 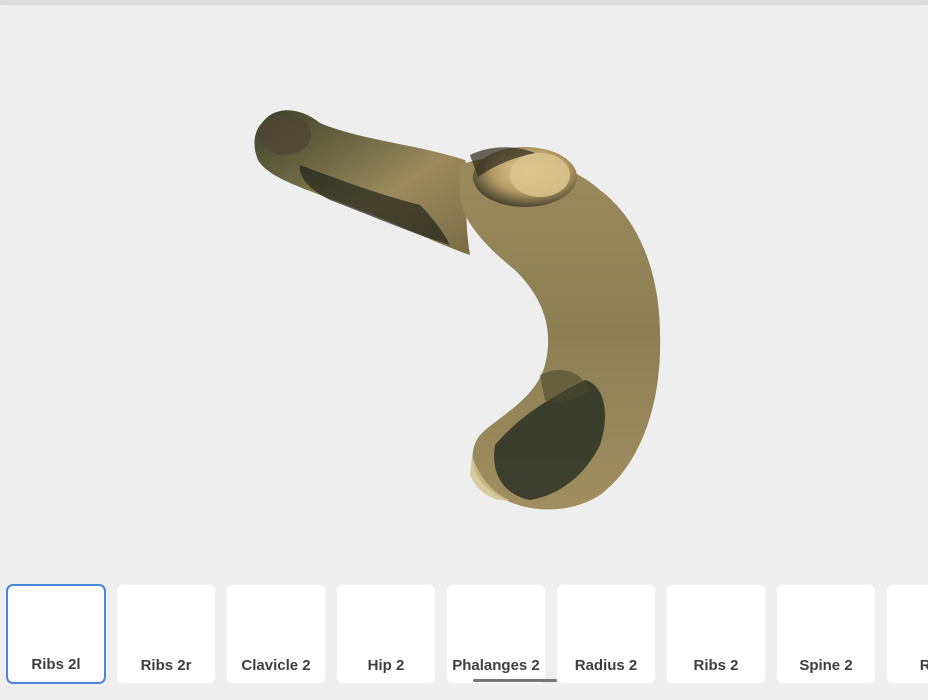 I want to click on carousel-item-spine-2: Spine 2, so click(x=826, y=634).